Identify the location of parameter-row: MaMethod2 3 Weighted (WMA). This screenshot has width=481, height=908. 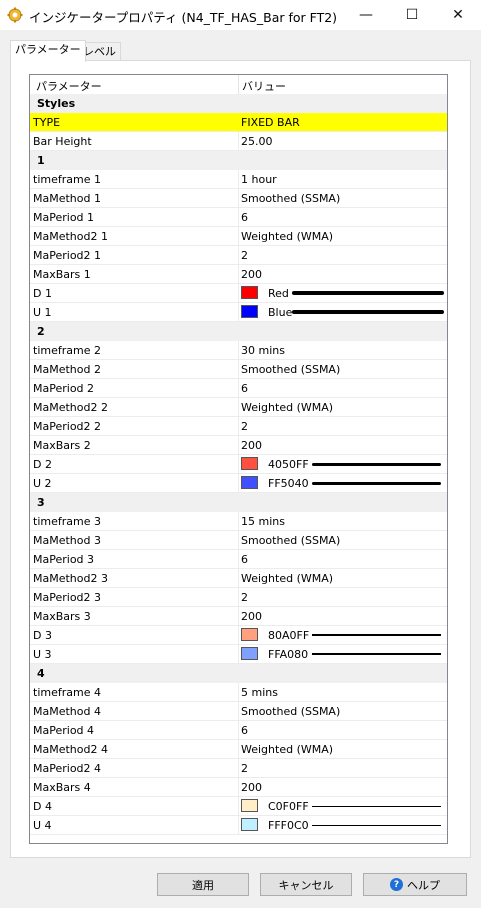
(238, 578).